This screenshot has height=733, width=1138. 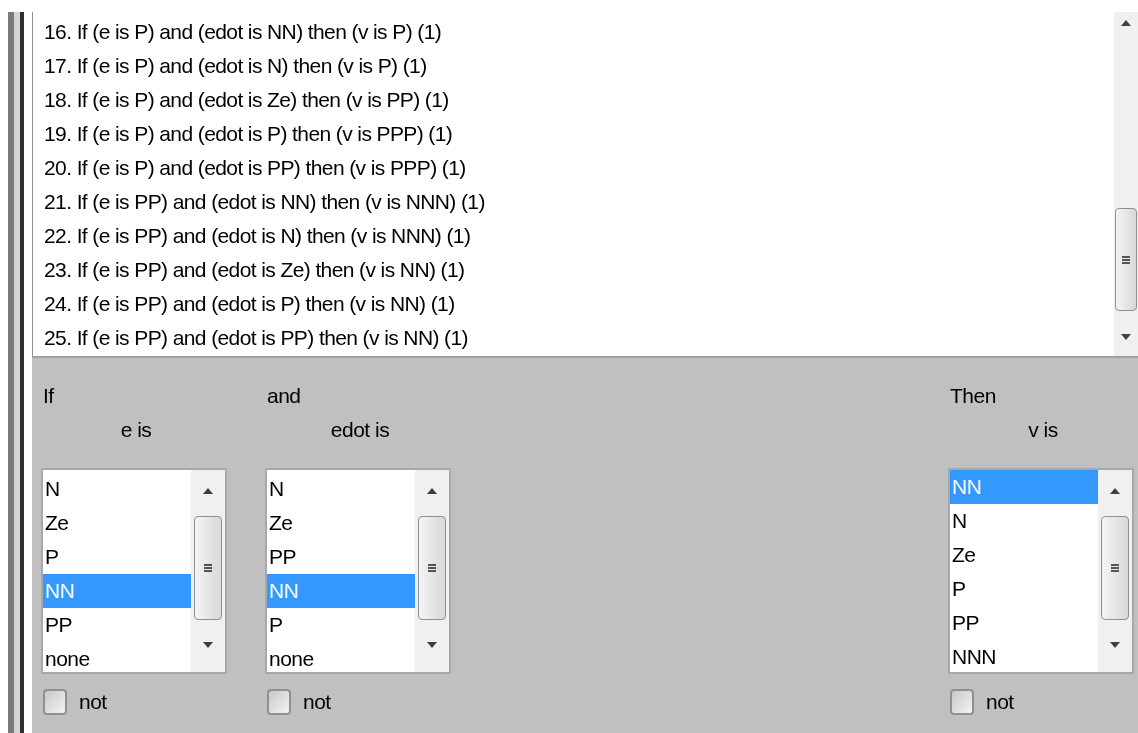 What do you see at coordinates (579, 338) in the screenshot?
I see `rule-item: 25. If (e is PP) and (edot is PP) then (v is NN) (1)` at bounding box center [579, 338].